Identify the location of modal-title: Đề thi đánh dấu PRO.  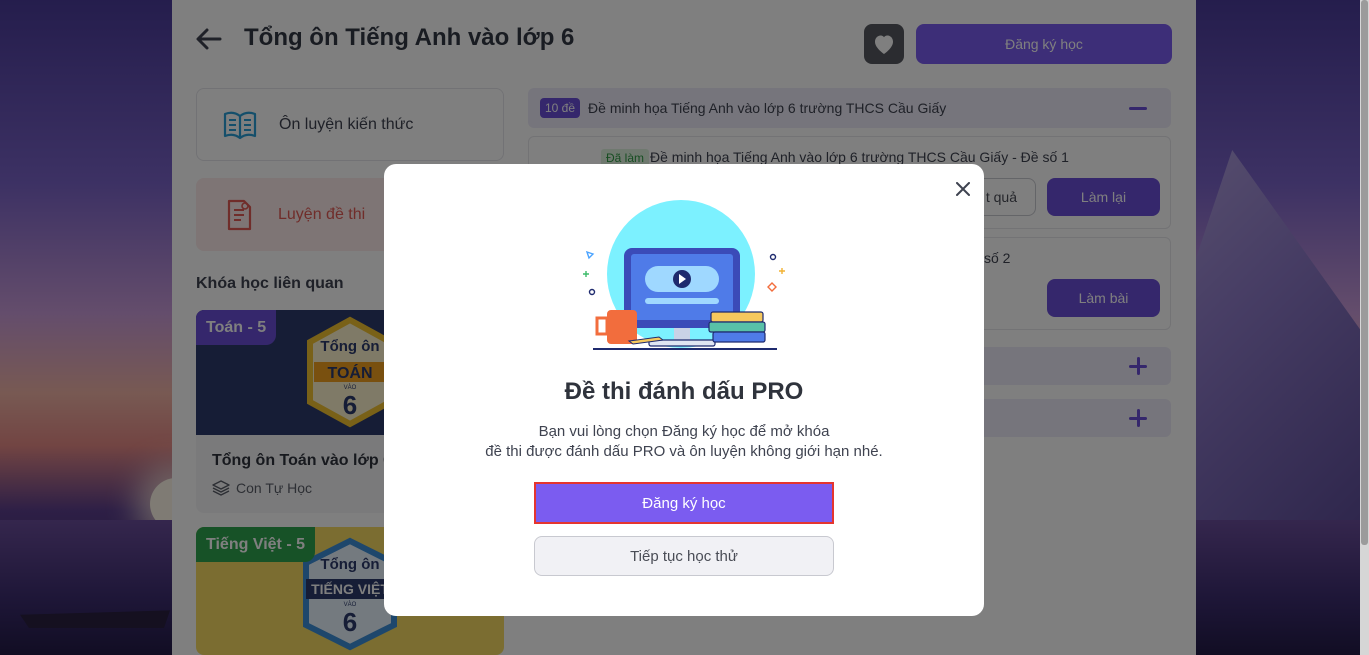
(684, 391).